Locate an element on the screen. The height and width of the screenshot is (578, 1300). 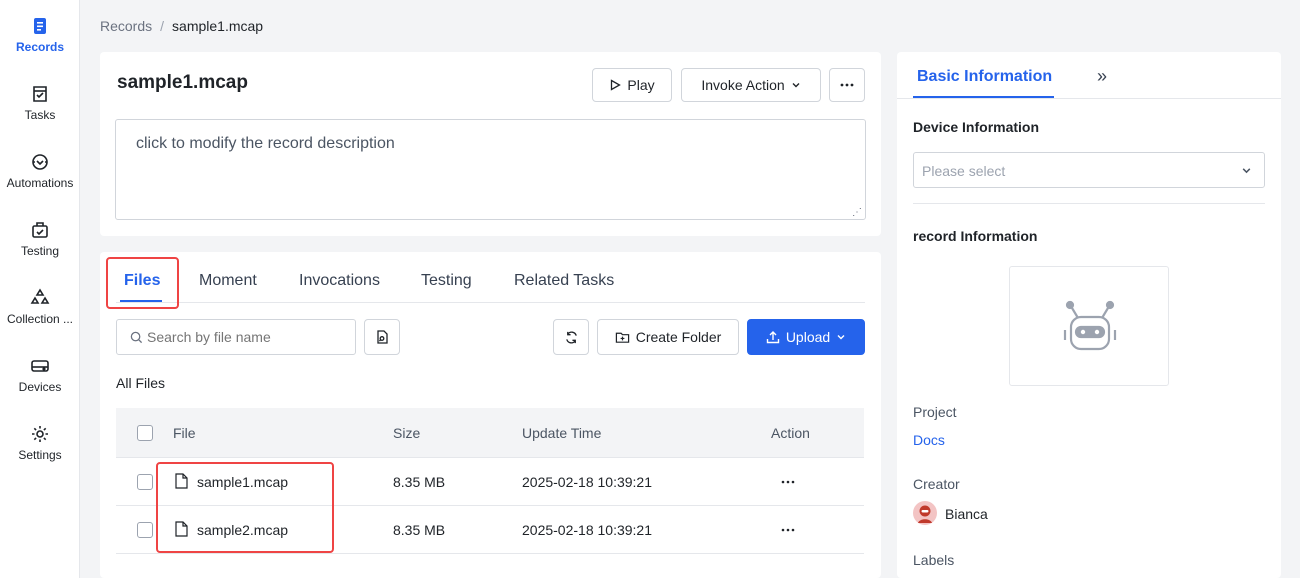
devices-icon is located at coordinates (40, 366).